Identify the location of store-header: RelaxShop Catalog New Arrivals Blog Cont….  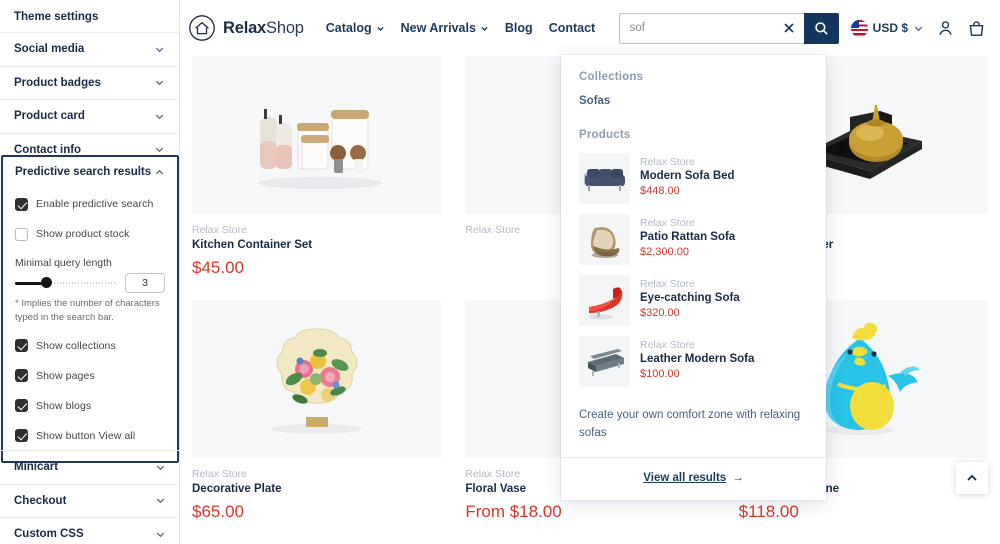
(590, 28).